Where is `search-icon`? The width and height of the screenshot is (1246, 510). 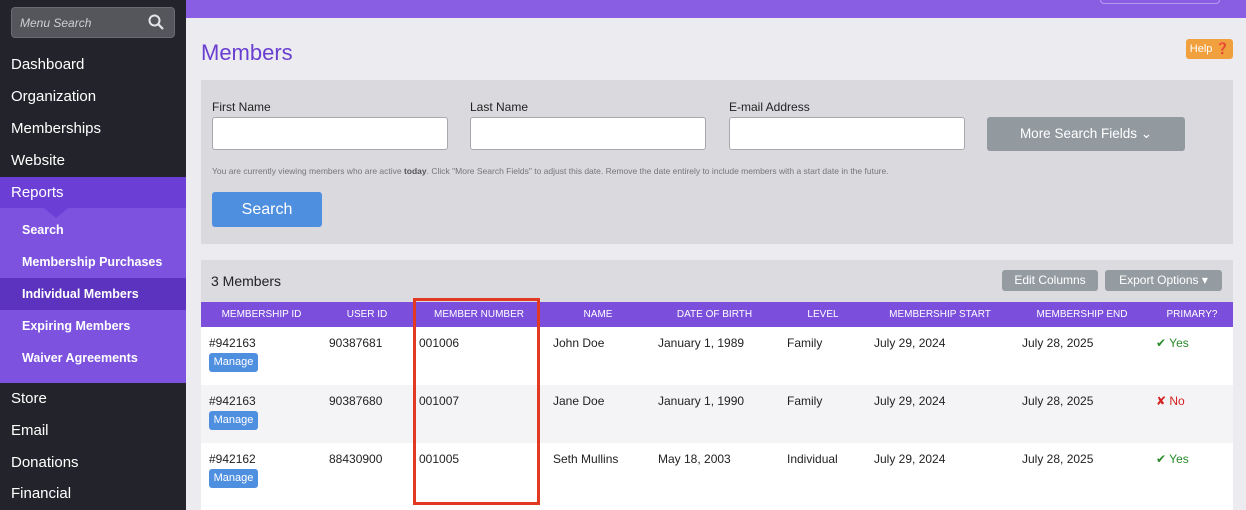
search-icon is located at coordinates (156, 22).